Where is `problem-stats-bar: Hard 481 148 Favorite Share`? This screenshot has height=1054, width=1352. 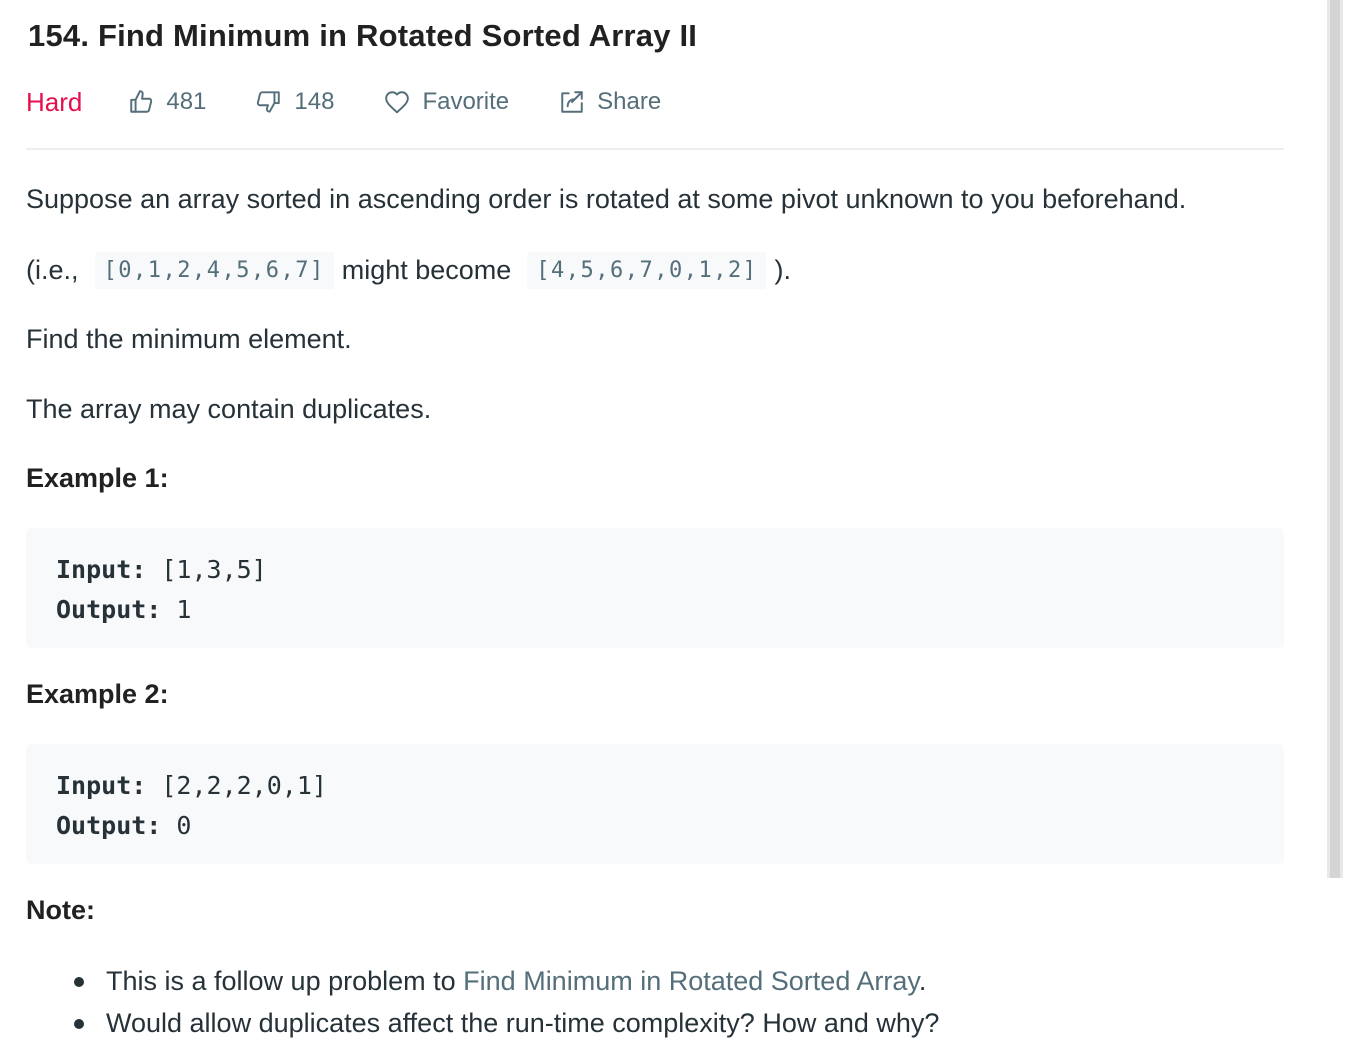 problem-stats-bar: Hard 481 148 Favorite Share is located at coordinates (343, 102).